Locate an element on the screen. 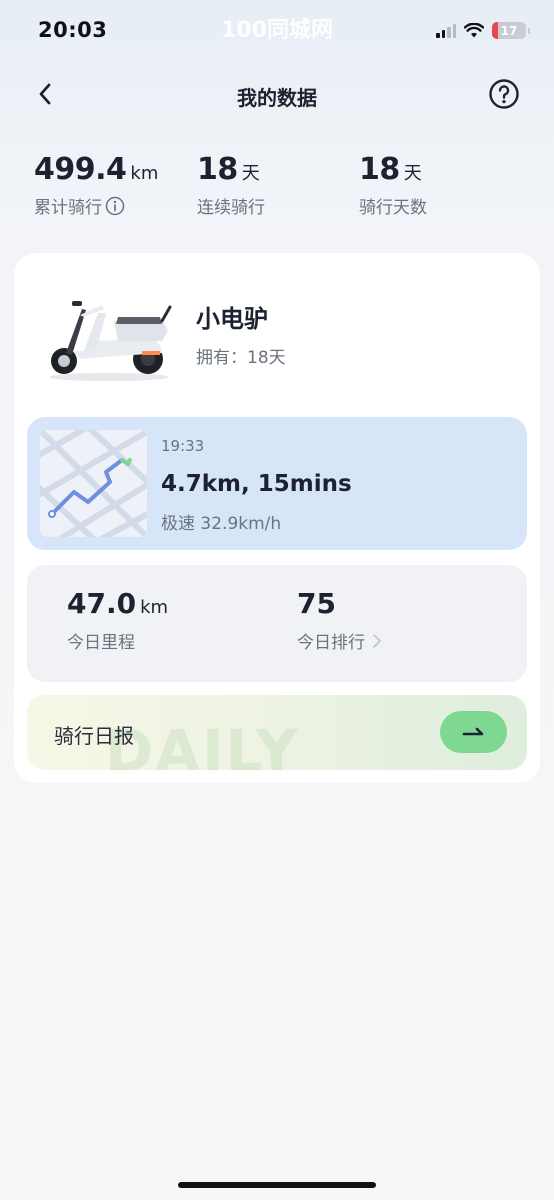  back-button is located at coordinates (46, 94).